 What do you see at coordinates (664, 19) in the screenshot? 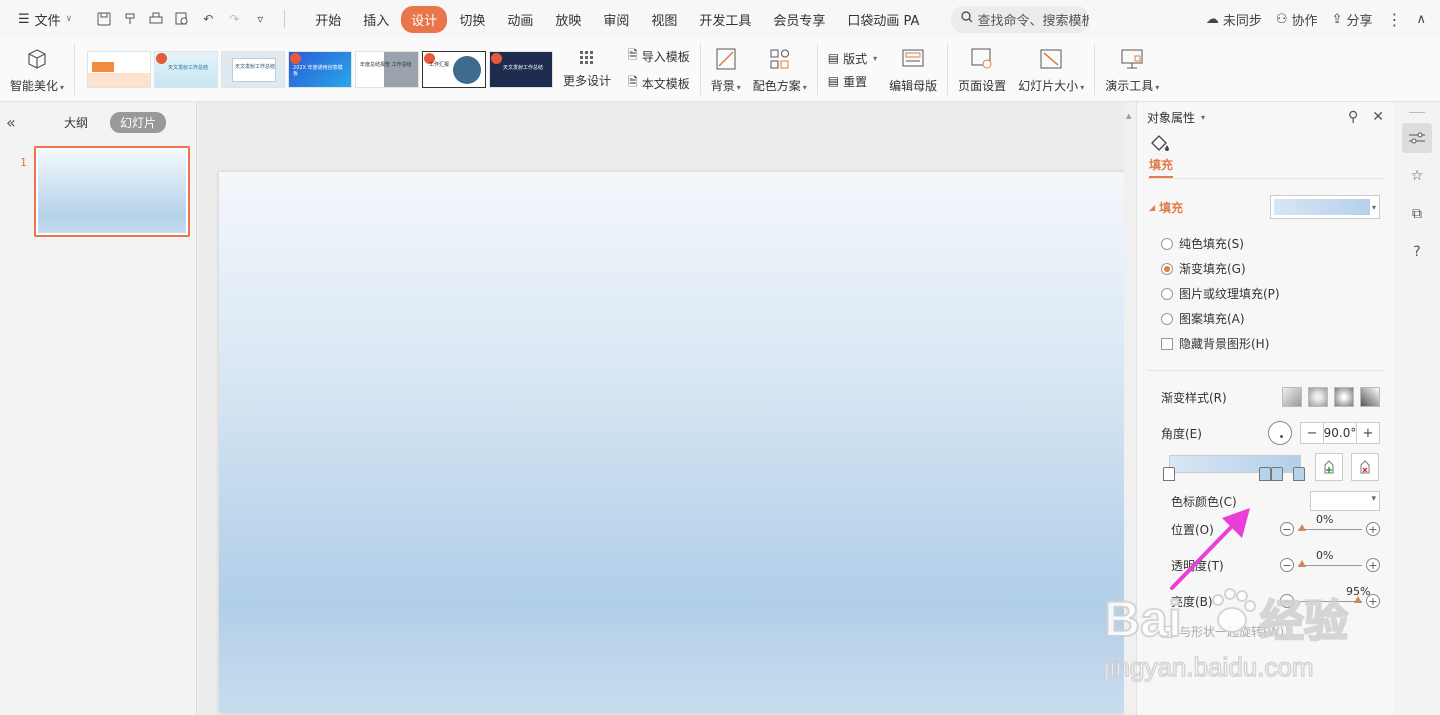
I see `tab-view: 视图` at bounding box center [664, 19].